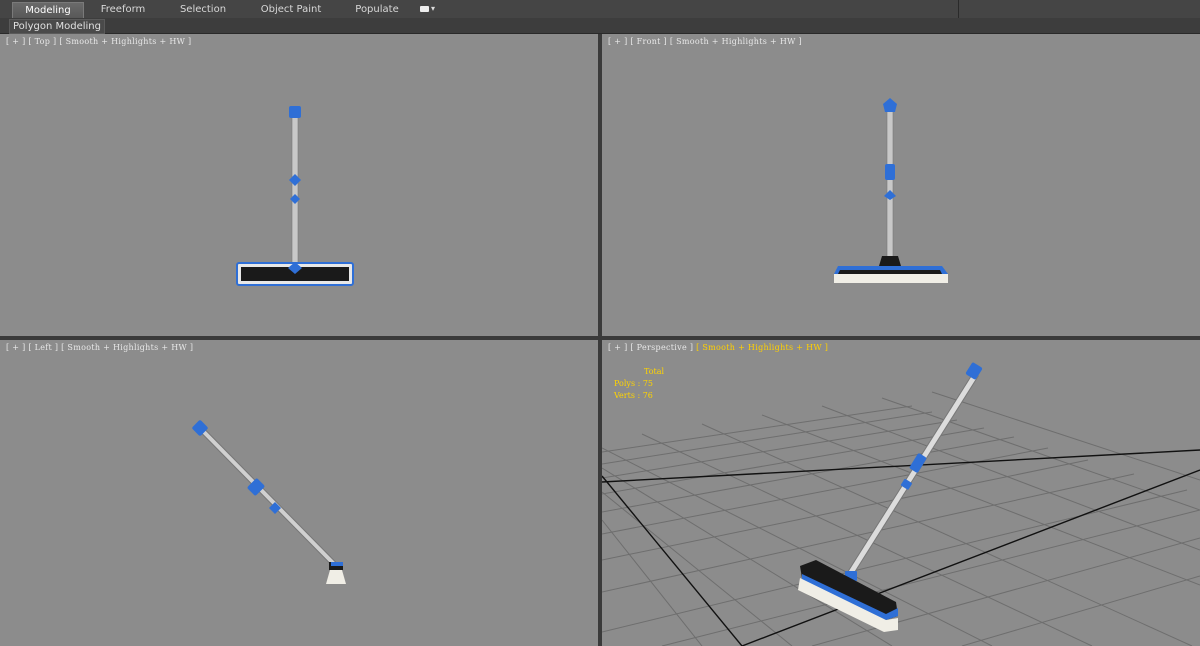 The width and height of the screenshot is (1200, 646). I want to click on broom-model-perspective, so click(890, 497).